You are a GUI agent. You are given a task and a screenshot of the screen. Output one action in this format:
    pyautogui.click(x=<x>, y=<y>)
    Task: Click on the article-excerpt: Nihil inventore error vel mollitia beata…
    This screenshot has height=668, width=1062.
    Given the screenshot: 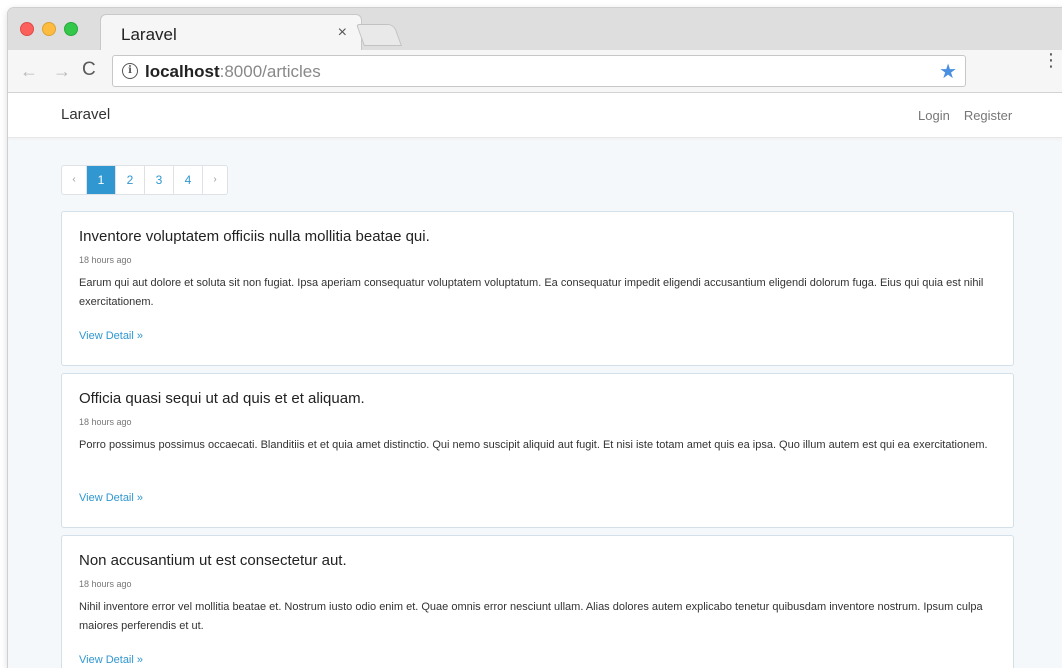 What is the action you would take?
    pyautogui.click(x=531, y=616)
    